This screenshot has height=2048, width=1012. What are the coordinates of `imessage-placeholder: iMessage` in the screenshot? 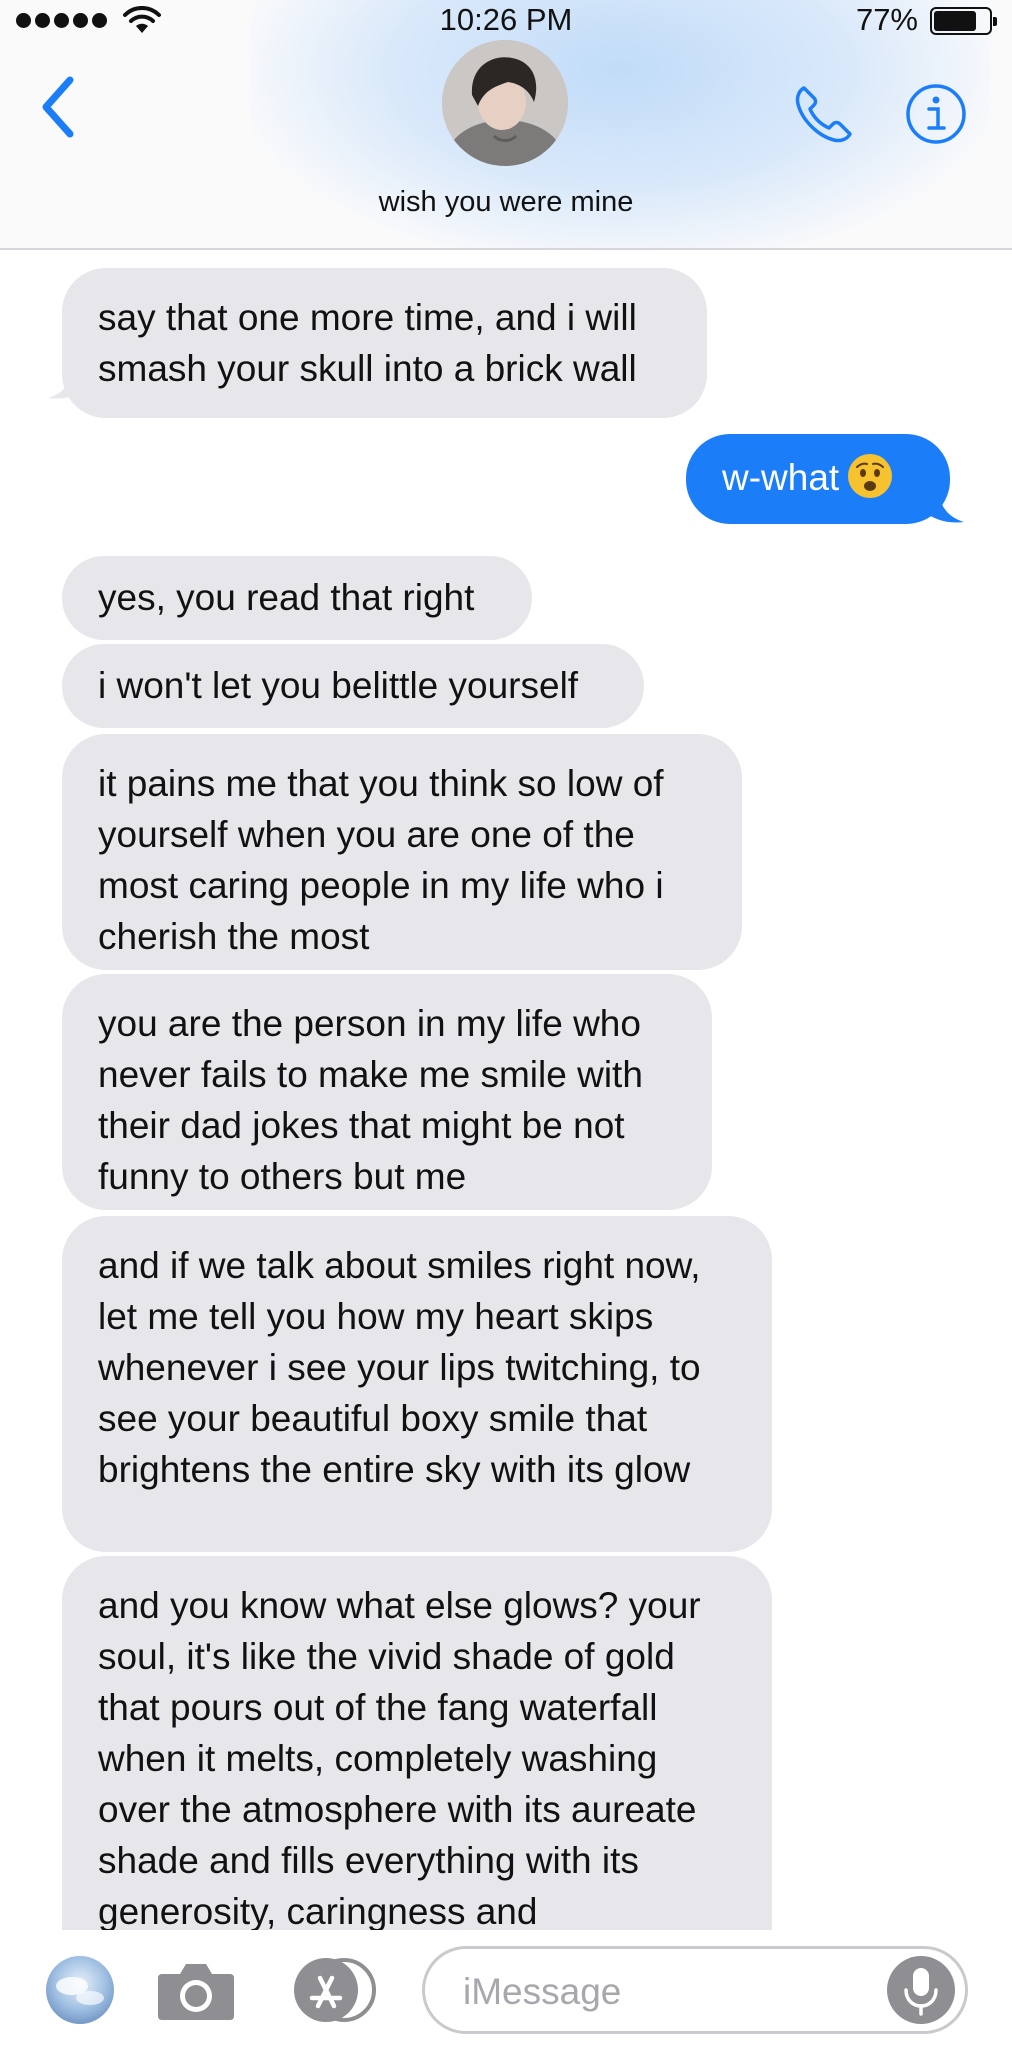 It's located at (542, 1991).